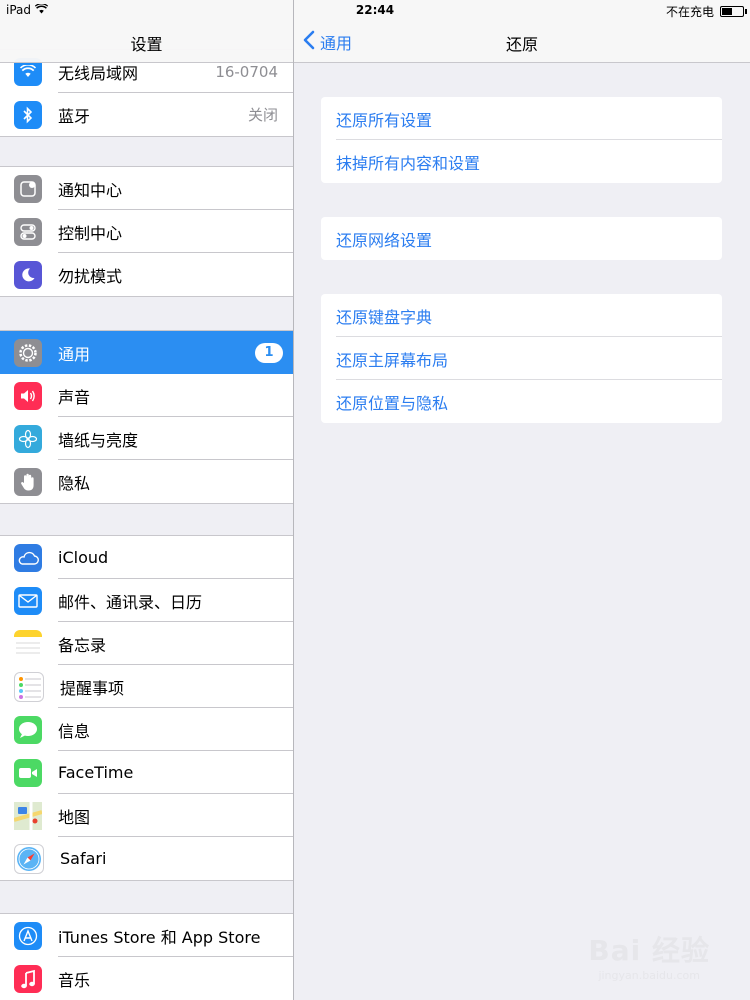 This screenshot has width=750, height=1000. What do you see at coordinates (269, 352) in the screenshot?
I see `update-badge: 1` at bounding box center [269, 352].